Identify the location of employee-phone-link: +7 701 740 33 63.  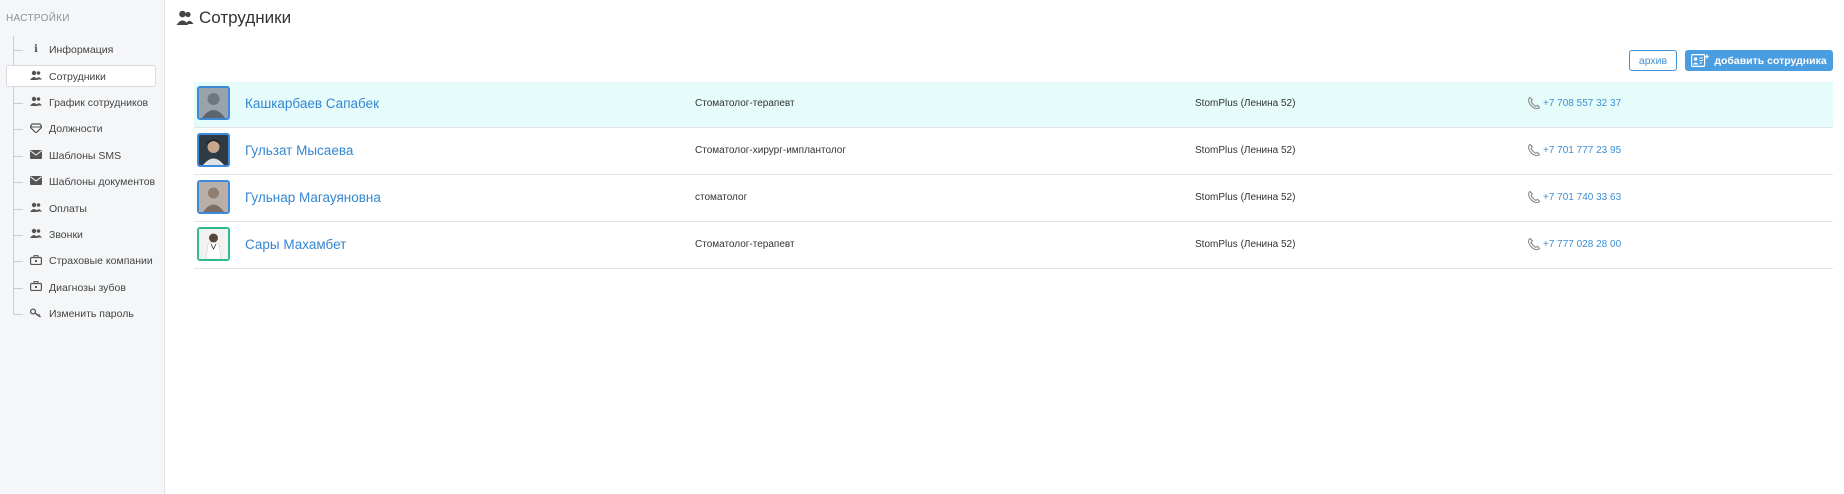
(1574, 197).